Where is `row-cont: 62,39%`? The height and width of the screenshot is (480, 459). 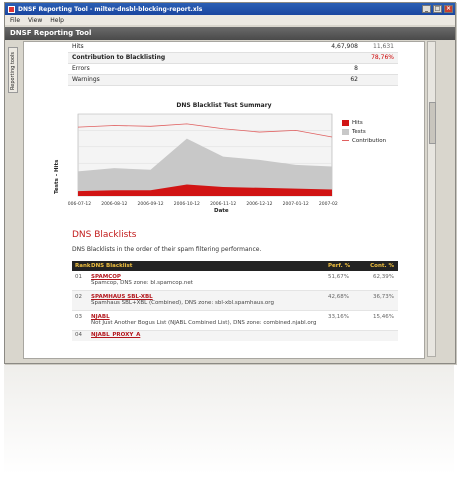 row-cont: 62,39% is located at coordinates (383, 277).